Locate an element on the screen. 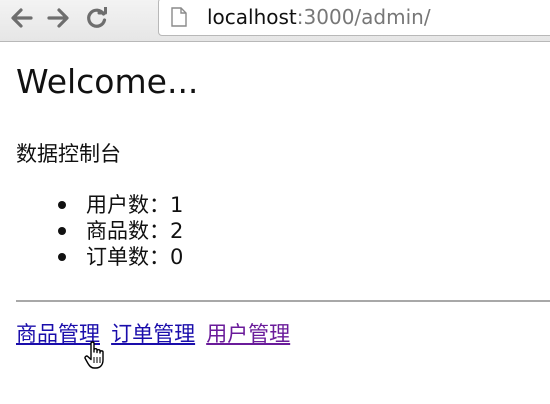 This screenshot has height=404, width=550. browser-toolbar: localhost:3000/admin/ is located at coordinates (275, 21).